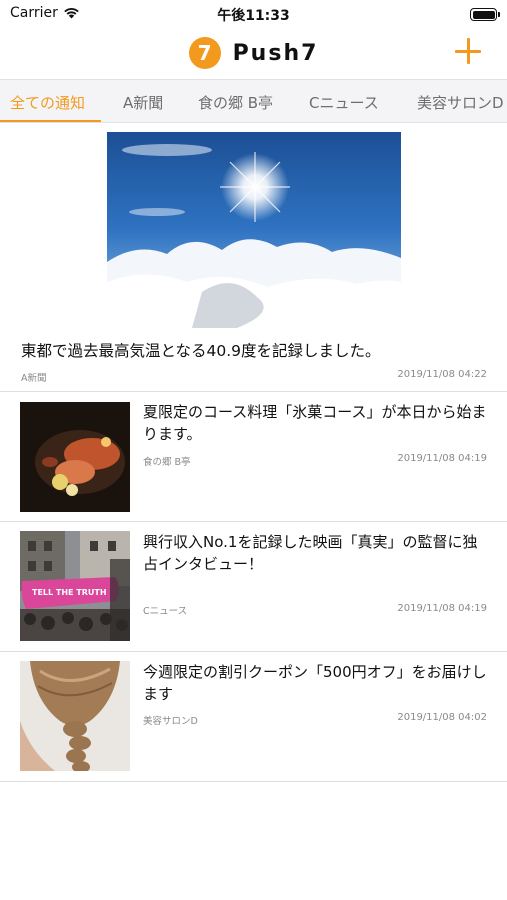 This screenshot has height=900, width=507. Describe the element at coordinates (69, 592) in the screenshot. I see `svg-text: TELL THE TRUTH` at that location.